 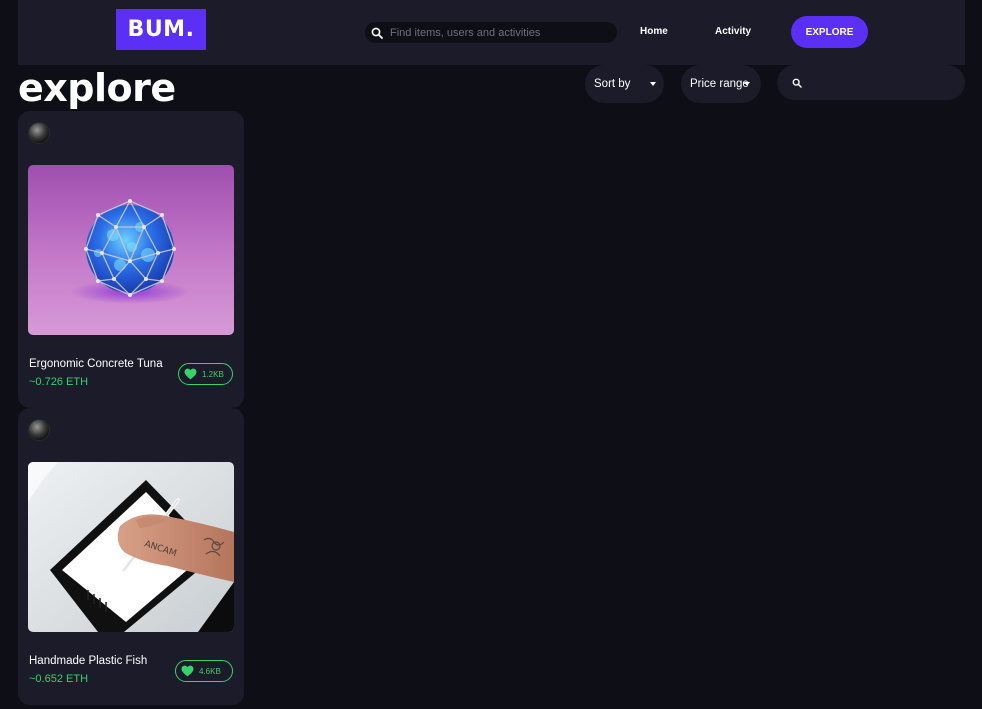 What do you see at coordinates (213, 374) in the screenshot?
I see `like-count: 1.2KB` at bounding box center [213, 374].